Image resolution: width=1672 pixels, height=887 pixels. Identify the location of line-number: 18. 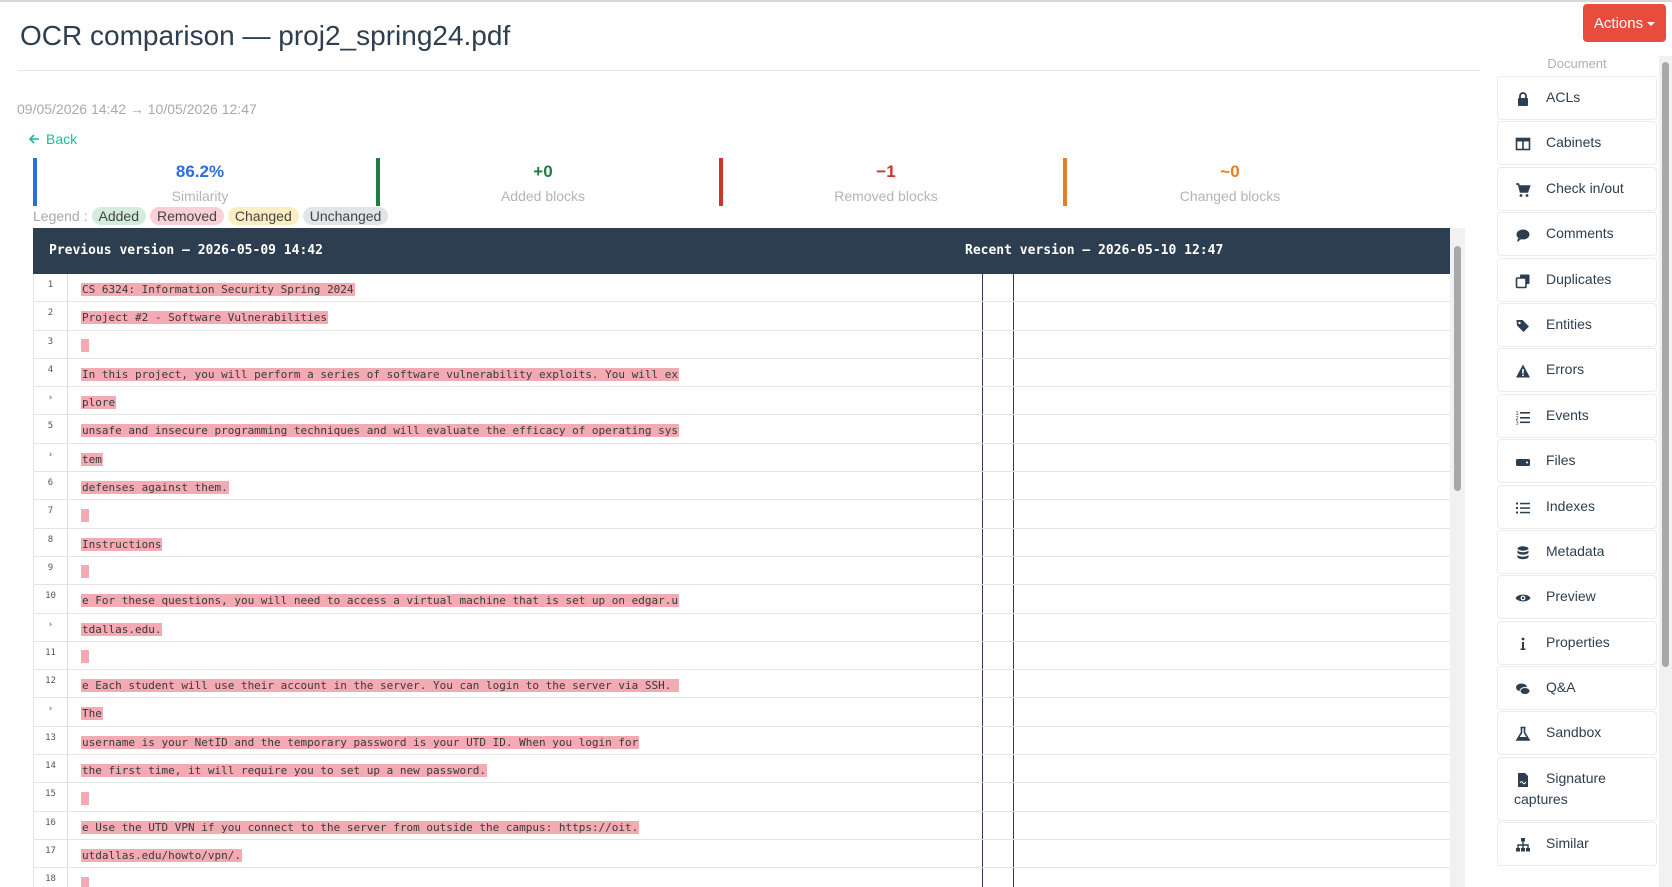
(50, 877).